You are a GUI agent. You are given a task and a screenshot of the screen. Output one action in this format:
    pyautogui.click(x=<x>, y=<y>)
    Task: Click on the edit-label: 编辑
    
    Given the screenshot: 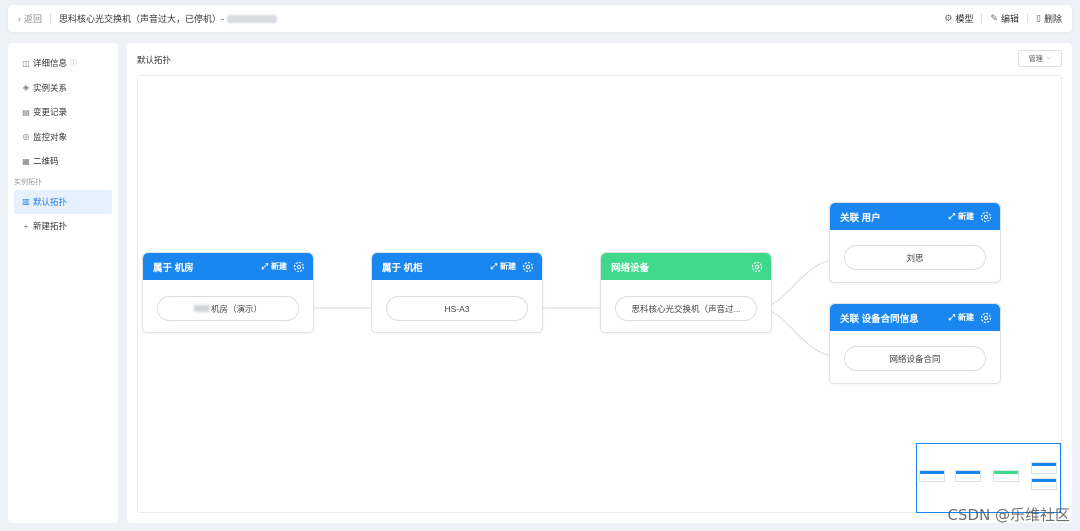 What is the action you would take?
    pyautogui.click(x=1010, y=19)
    